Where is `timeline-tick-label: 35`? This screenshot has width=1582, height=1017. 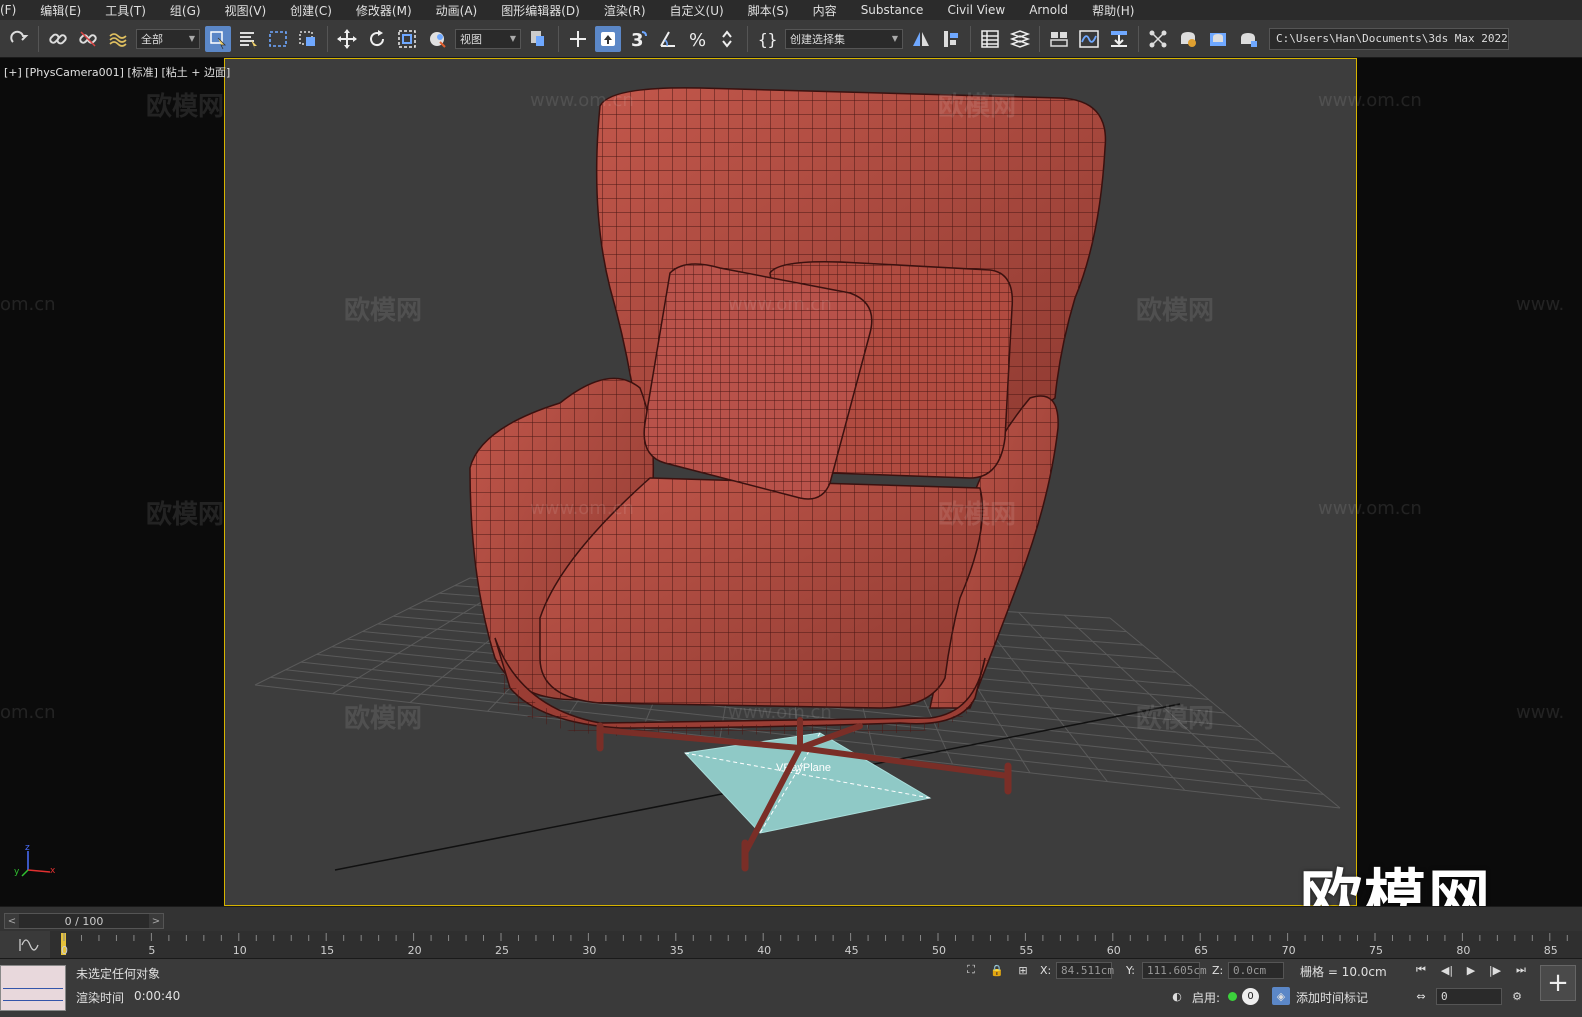 timeline-tick-label: 35 is located at coordinates (677, 950).